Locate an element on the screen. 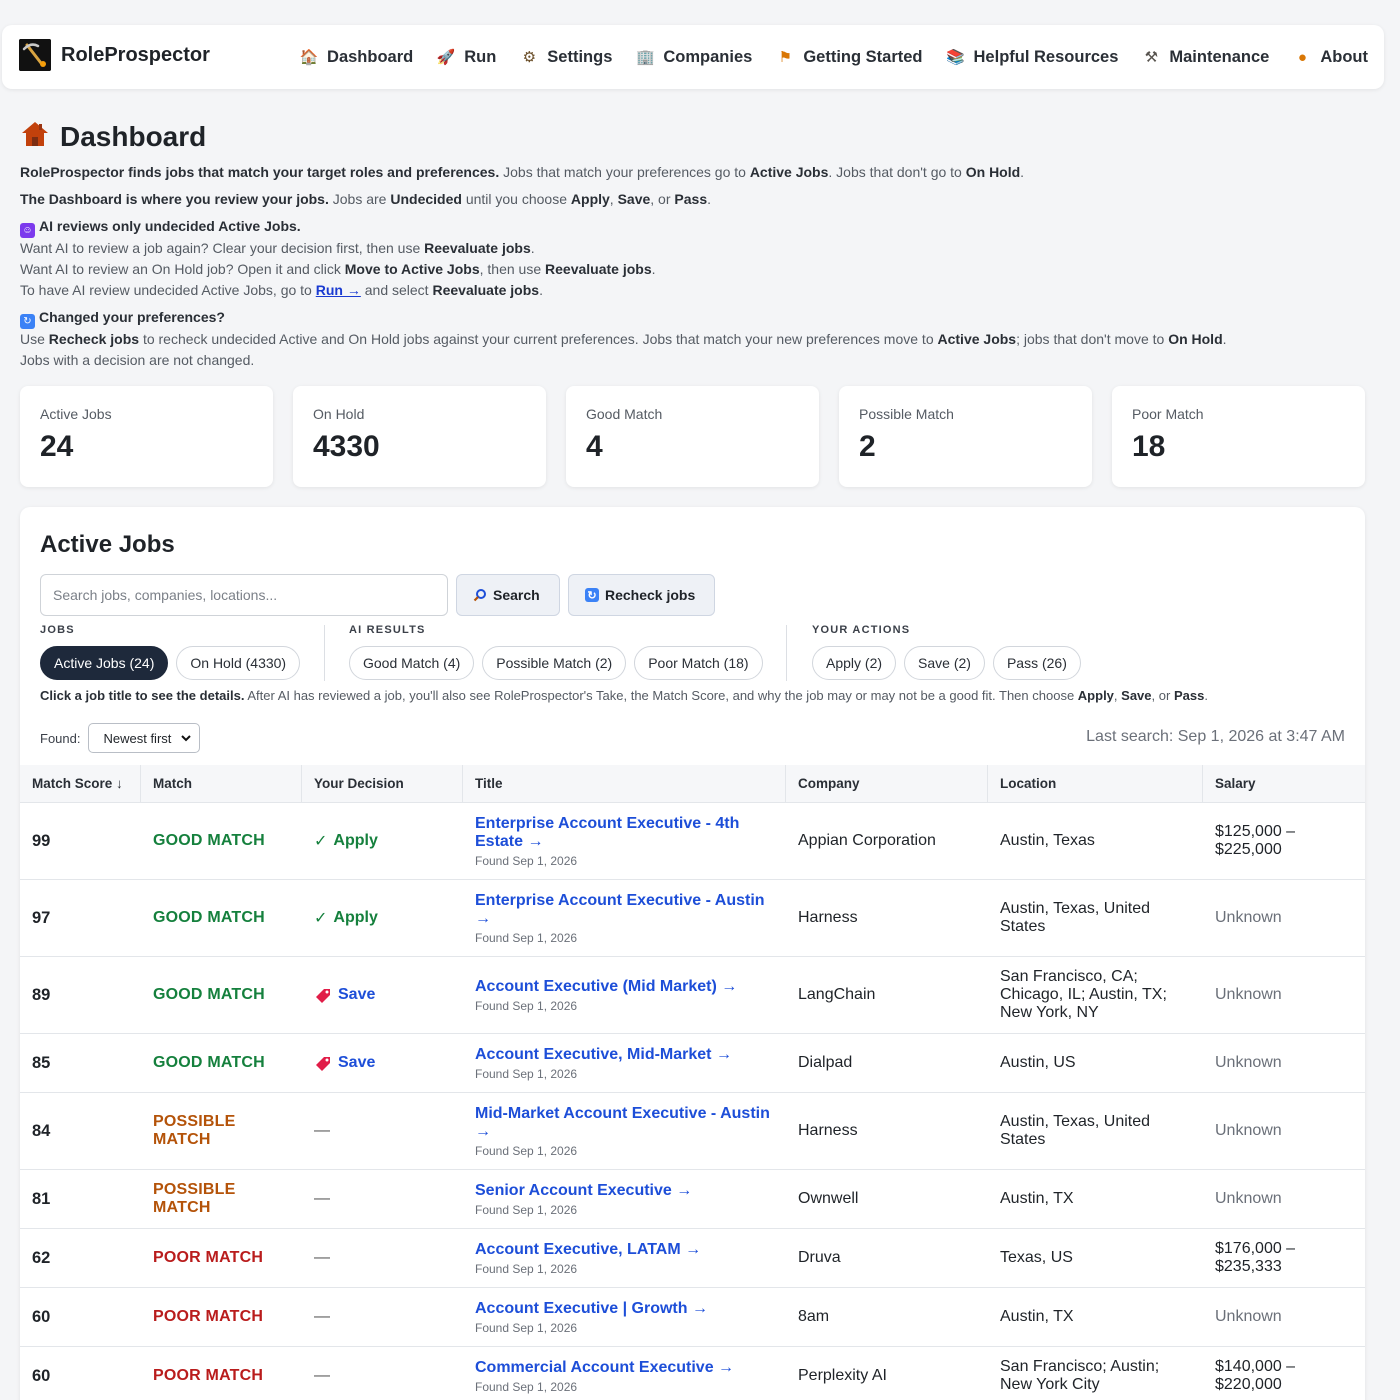 This screenshot has width=1400, height=1400. filter-on-hold: On Hold (4330) is located at coordinates (238, 663).